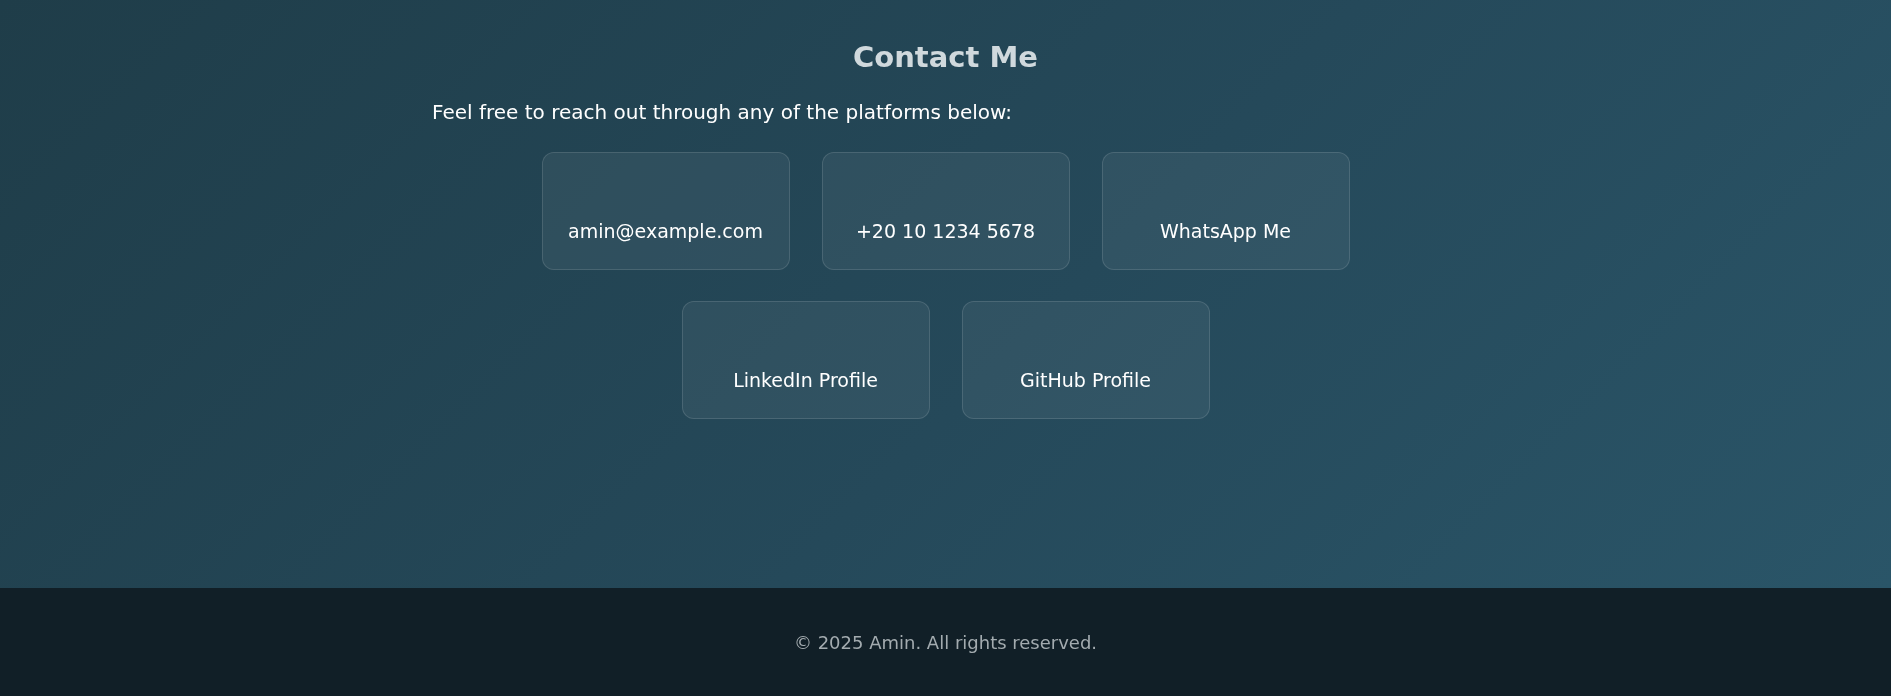  Describe the element at coordinates (1225, 211) in the screenshot. I see `contact-card: WhatsApp Me` at that location.